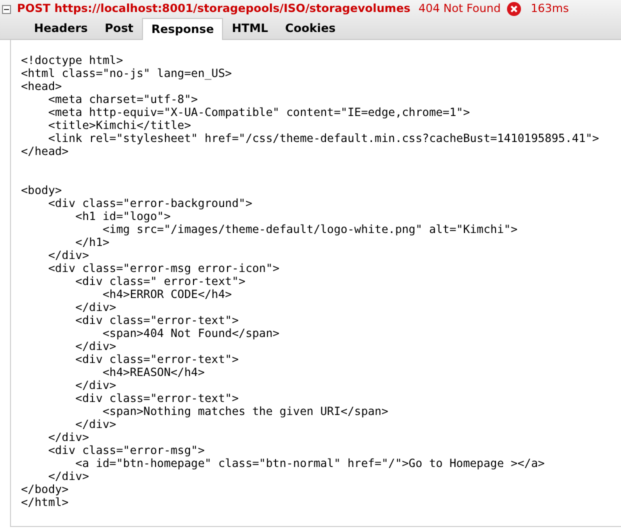 The width and height of the screenshot is (621, 531). Describe the element at coordinates (163, 268) in the screenshot. I see `code-line: <div class="error-msg error-icon">` at that location.